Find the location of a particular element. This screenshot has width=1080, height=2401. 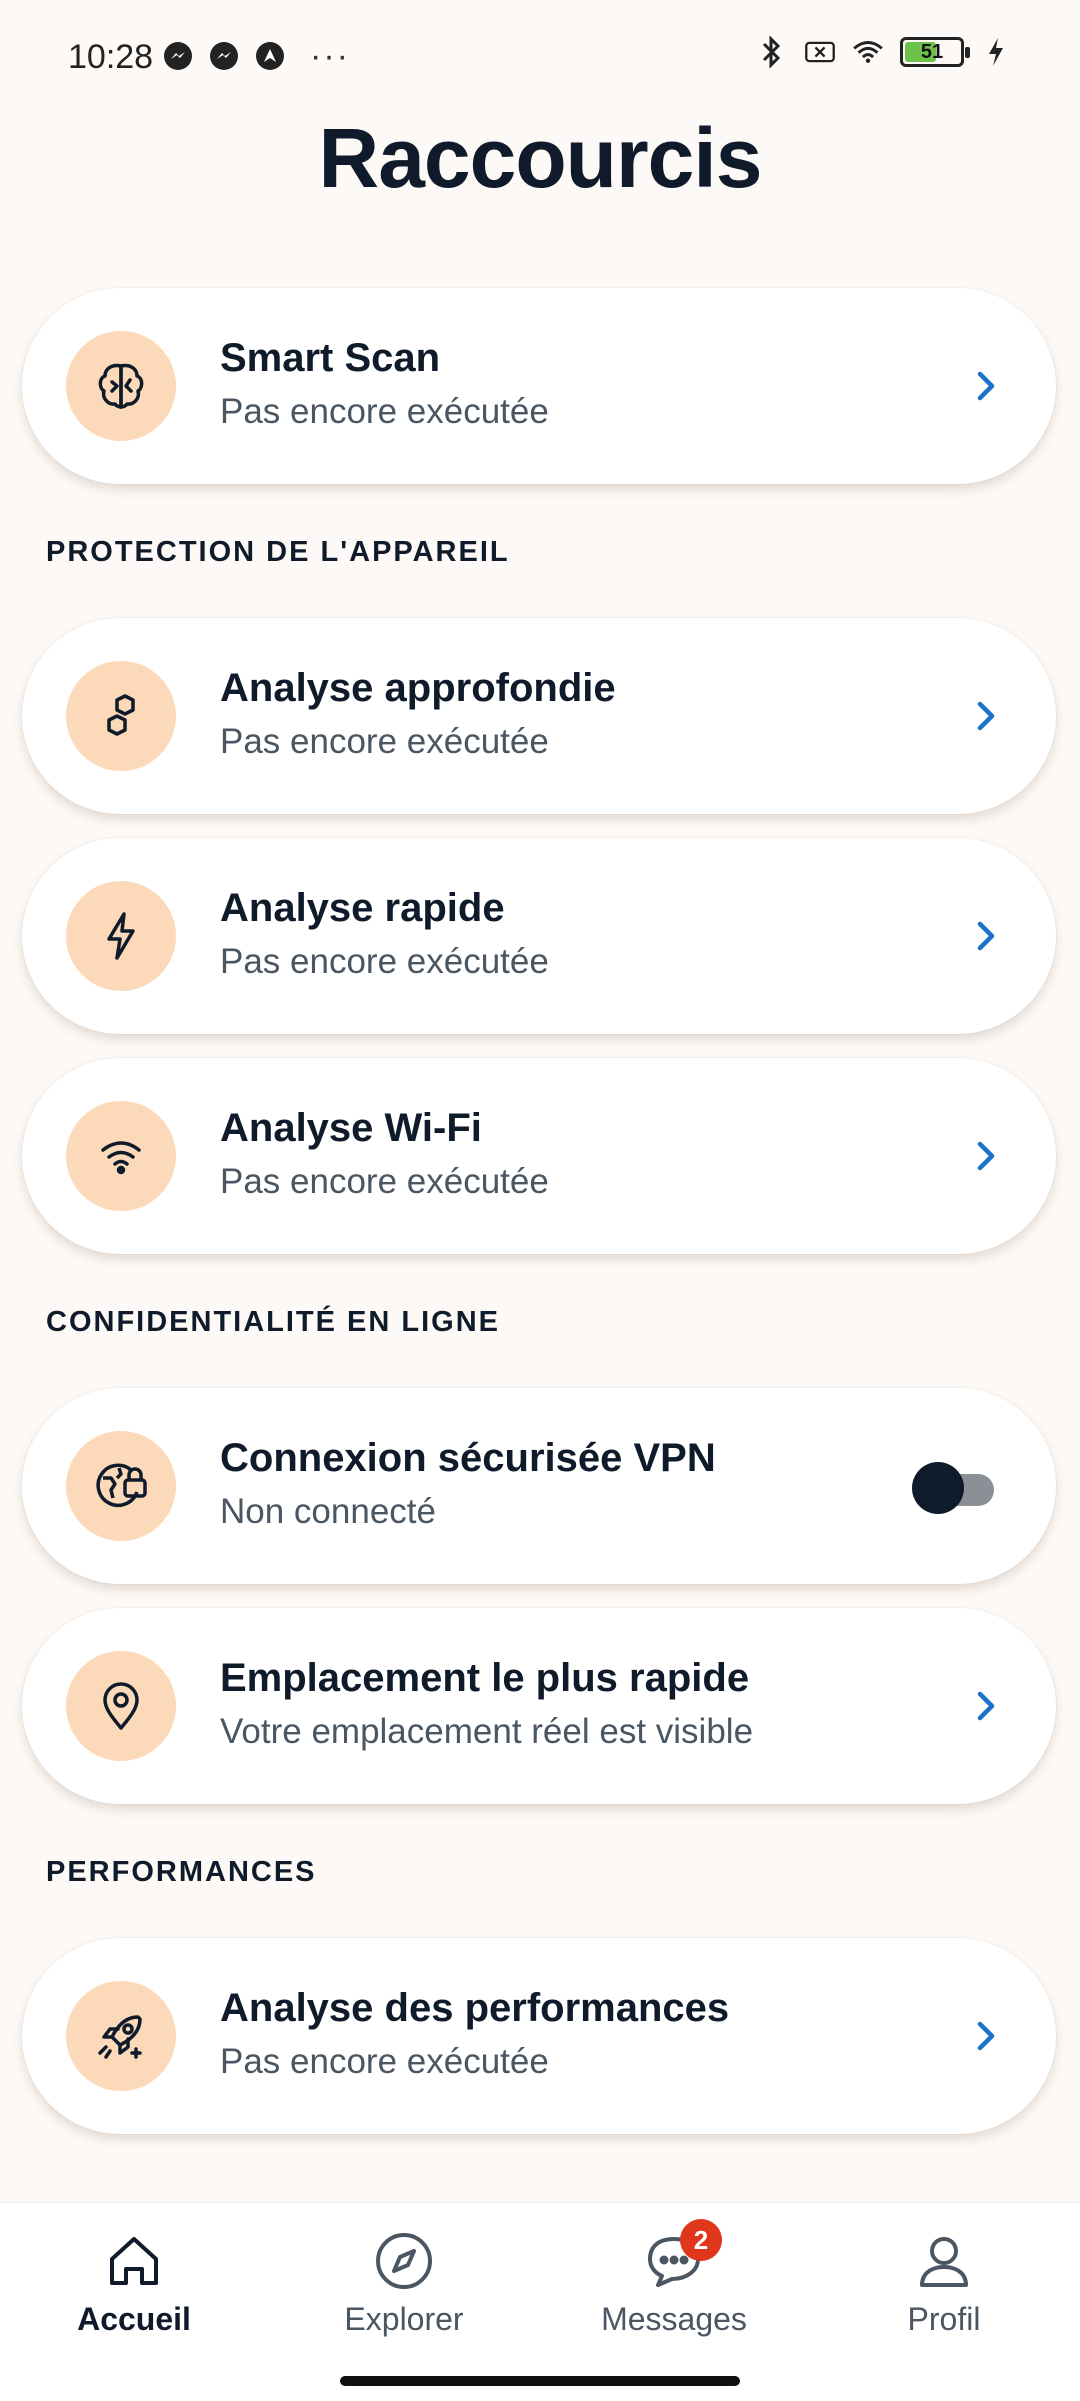

card-title: Emplacement le plus rapide is located at coordinates (485, 1678).